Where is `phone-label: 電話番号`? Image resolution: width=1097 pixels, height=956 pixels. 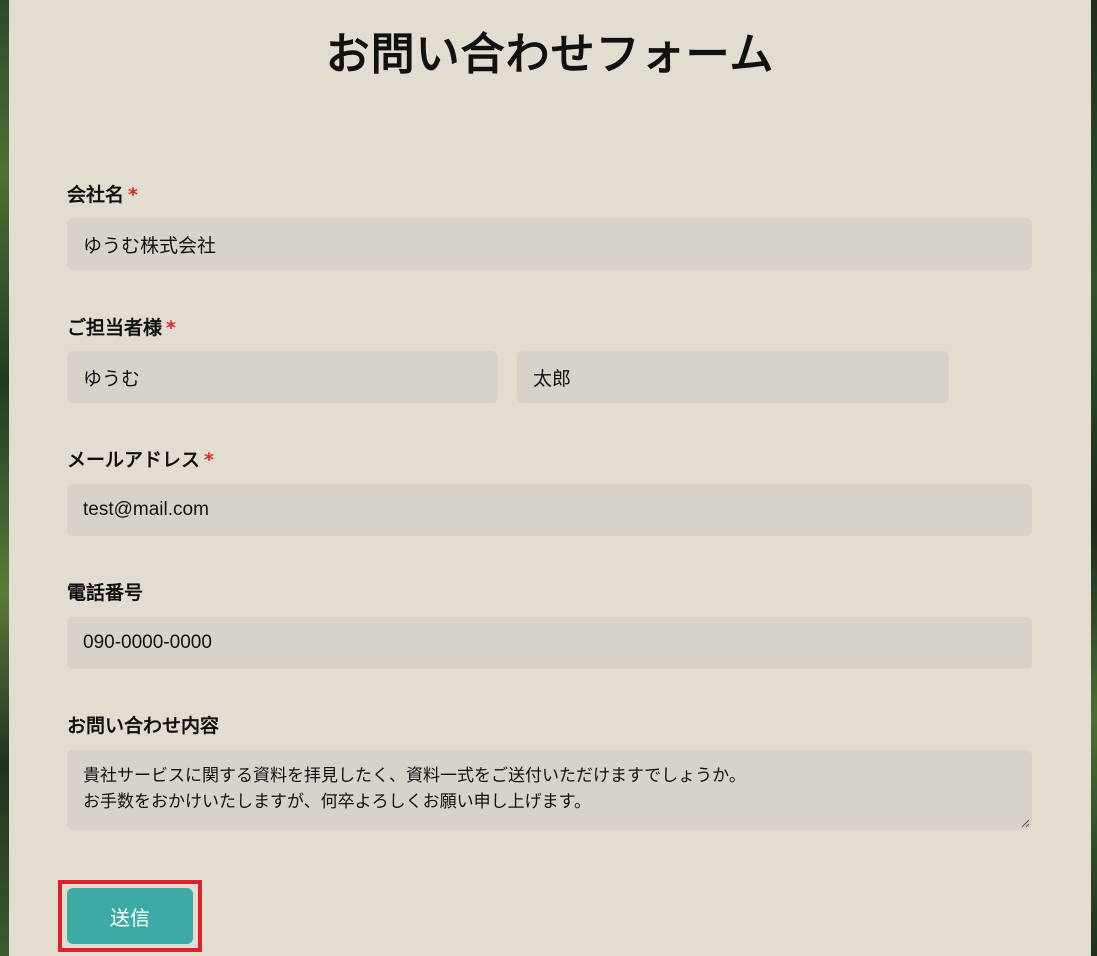 phone-label: 電話番号 is located at coordinates (105, 591).